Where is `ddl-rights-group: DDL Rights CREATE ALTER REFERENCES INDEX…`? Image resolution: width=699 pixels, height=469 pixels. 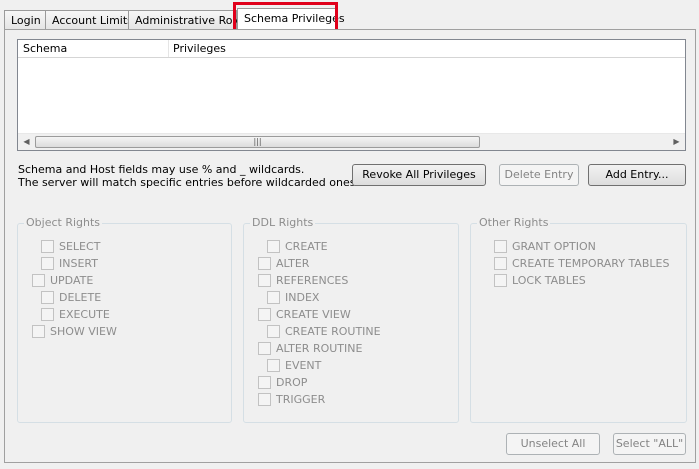
ddl-rights-group: DDL Rights CREATE ALTER REFERENCES INDEX… is located at coordinates (351, 319).